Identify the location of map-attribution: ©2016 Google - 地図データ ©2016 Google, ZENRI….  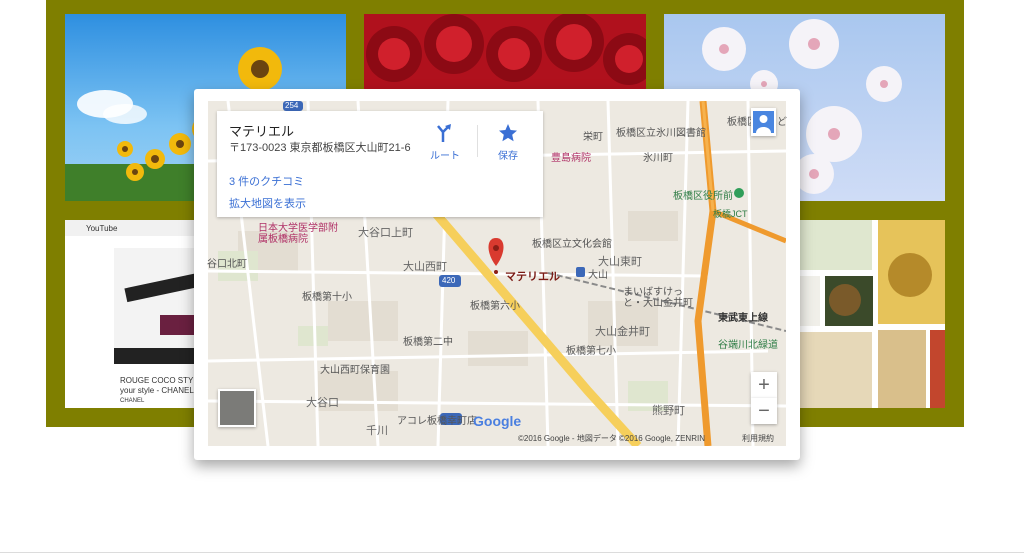
(611, 438).